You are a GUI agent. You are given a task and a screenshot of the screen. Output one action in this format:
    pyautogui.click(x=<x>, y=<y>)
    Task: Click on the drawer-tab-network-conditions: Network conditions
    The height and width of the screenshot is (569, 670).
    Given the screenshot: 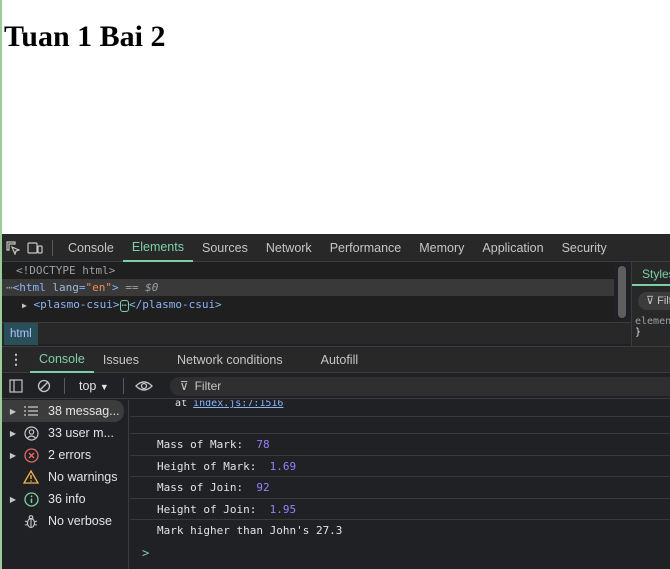 What is the action you would take?
    pyautogui.click(x=230, y=359)
    